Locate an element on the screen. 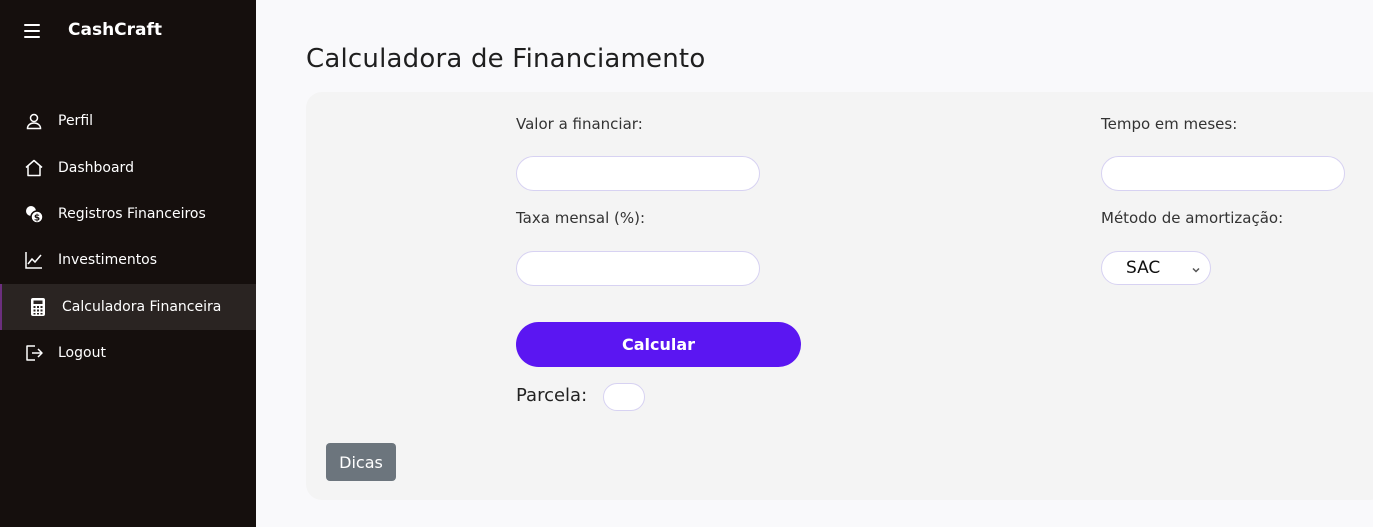 This screenshot has width=1373, height=527. sidebar-item-label: Logout is located at coordinates (82, 353).